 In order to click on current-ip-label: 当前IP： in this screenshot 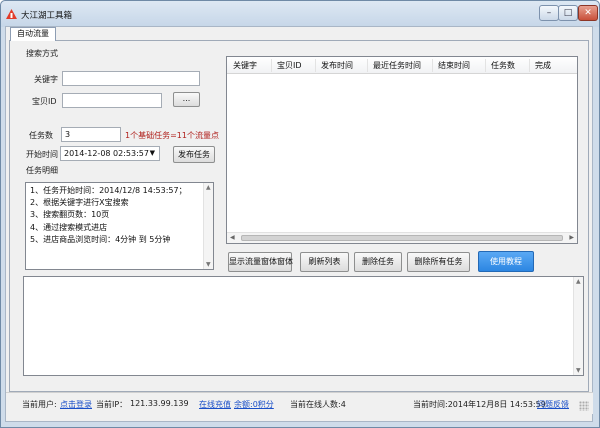, I will do `click(112, 404)`.